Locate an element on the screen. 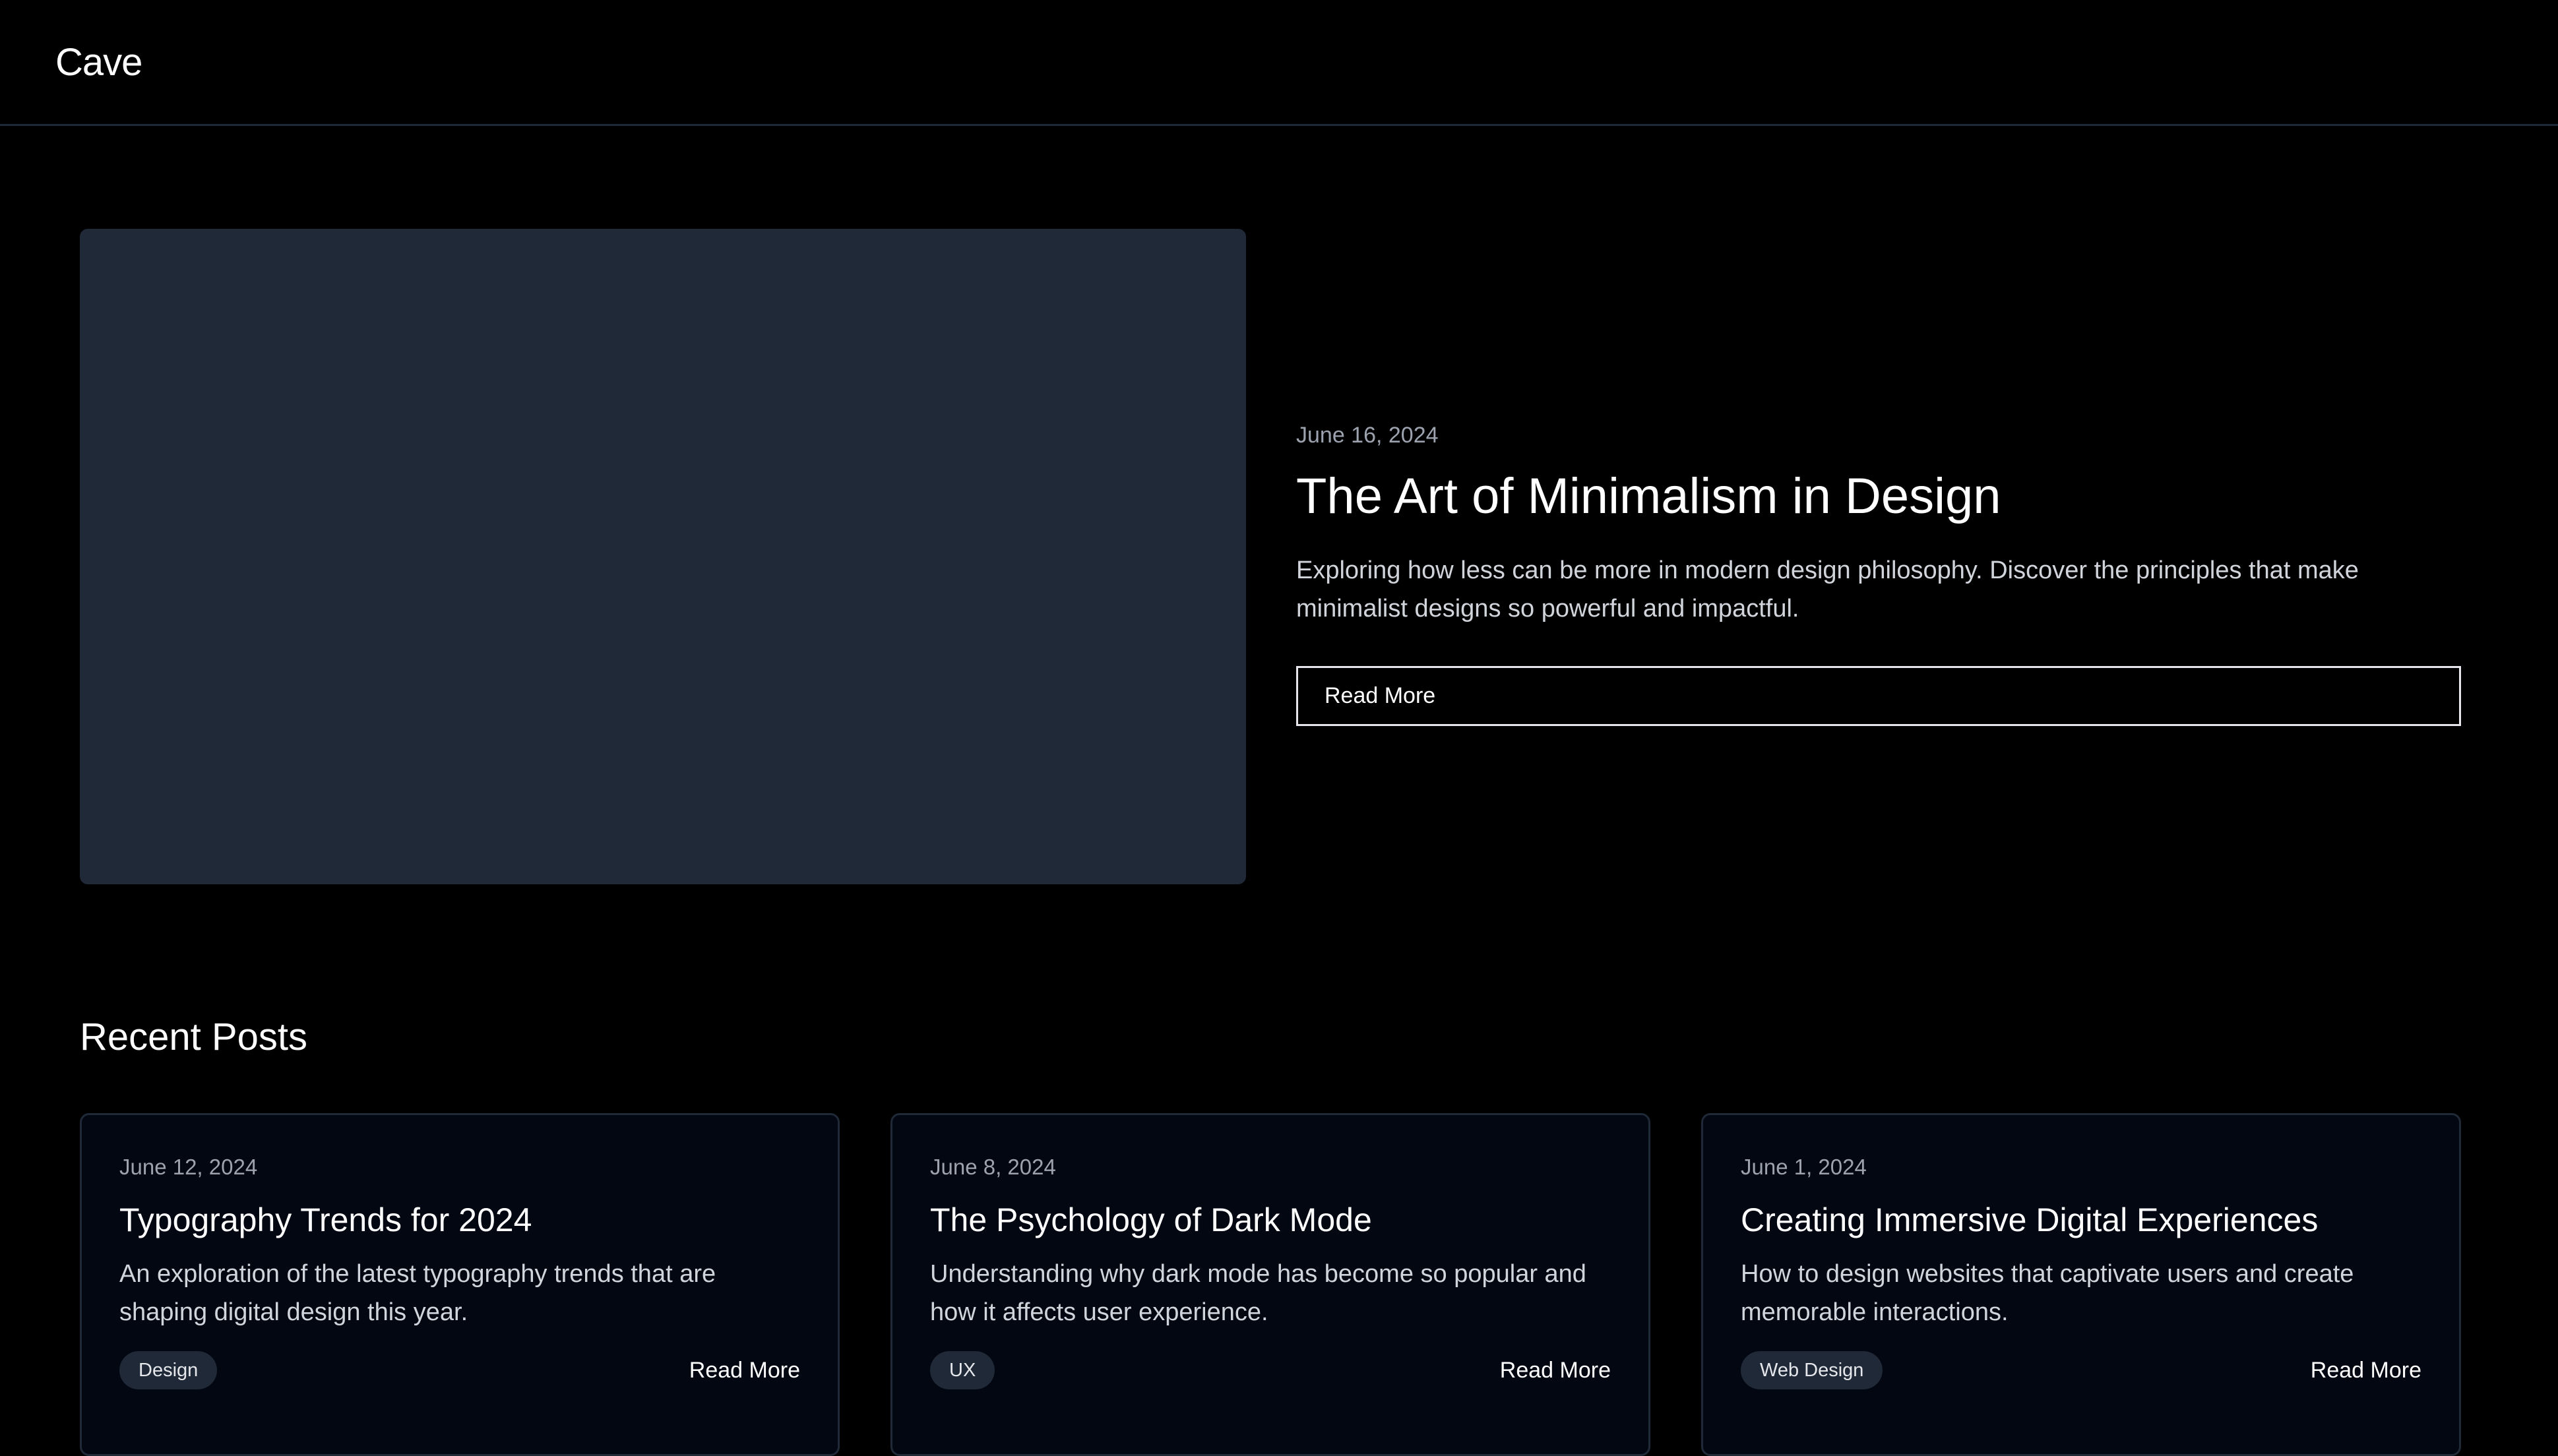 The image size is (2558, 1456). post-title: Creating Immersive Digital Experiences is located at coordinates (2081, 1220).